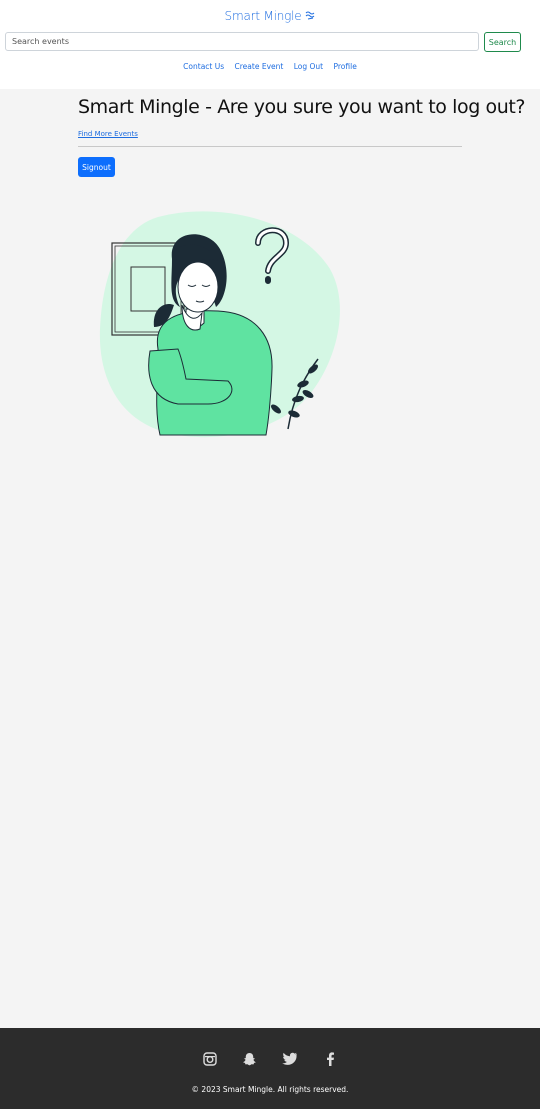 The height and width of the screenshot is (1109, 540). I want to click on search-form: Search, so click(263, 42).